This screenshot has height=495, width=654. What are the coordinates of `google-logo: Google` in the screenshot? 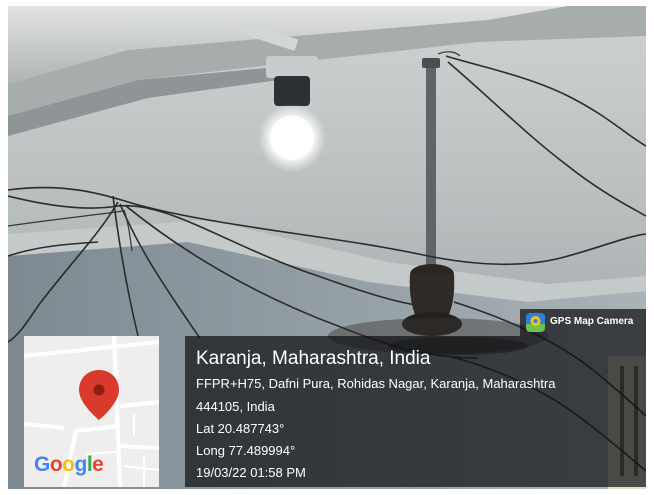 It's located at (69, 464).